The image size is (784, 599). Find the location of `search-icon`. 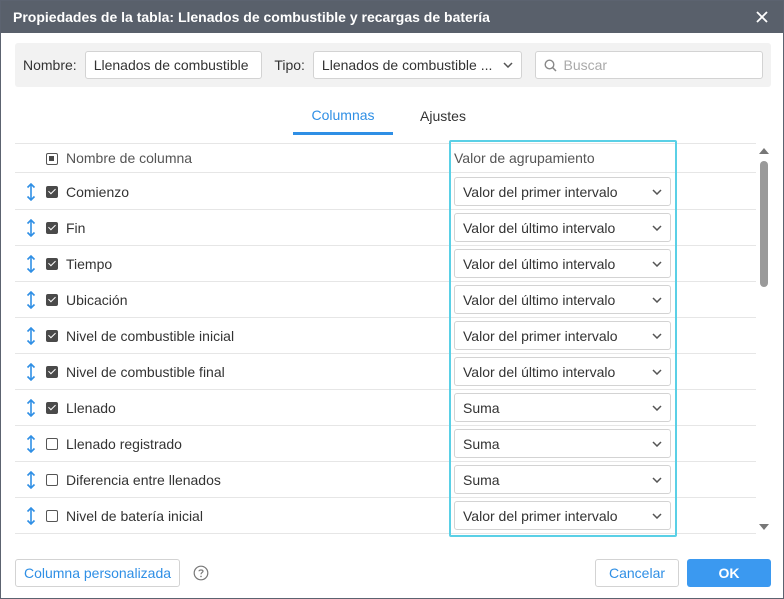

search-icon is located at coordinates (551, 65).